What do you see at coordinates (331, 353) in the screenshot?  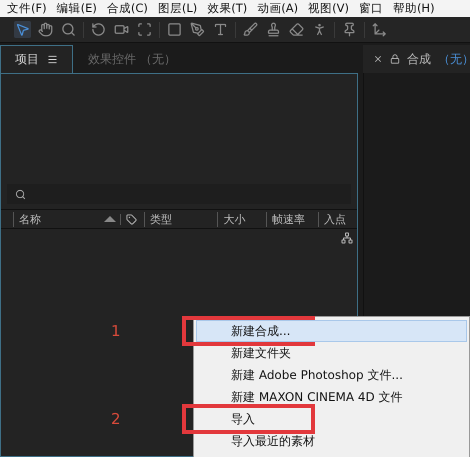 I see `context-menu-item: 新建文件夹` at bounding box center [331, 353].